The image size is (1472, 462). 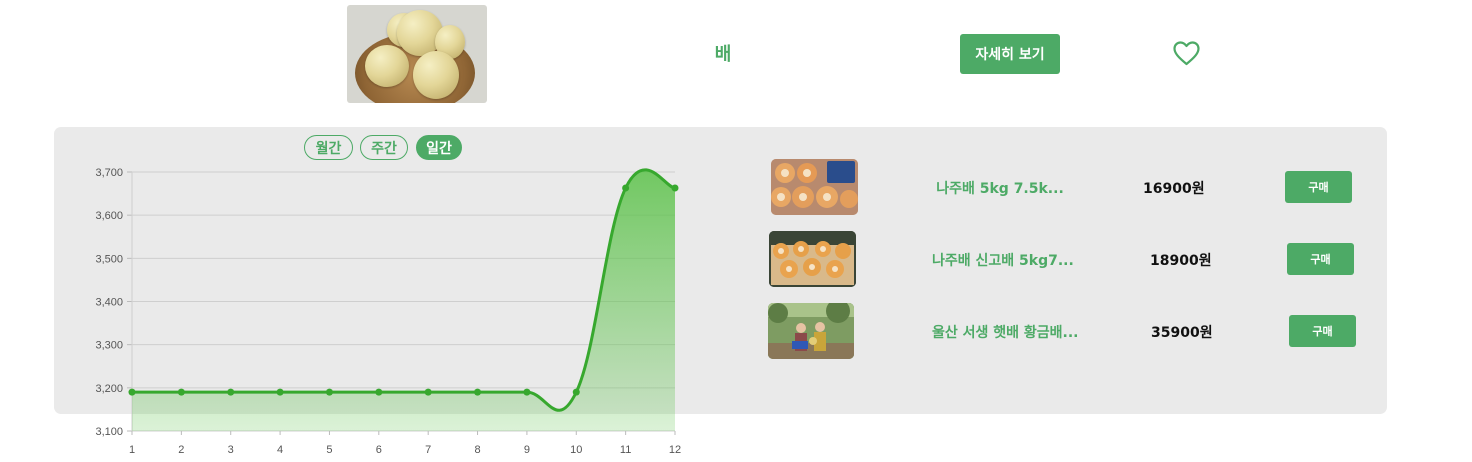 What do you see at coordinates (675, 450) in the screenshot?
I see `x-tick-label: 12` at bounding box center [675, 450].